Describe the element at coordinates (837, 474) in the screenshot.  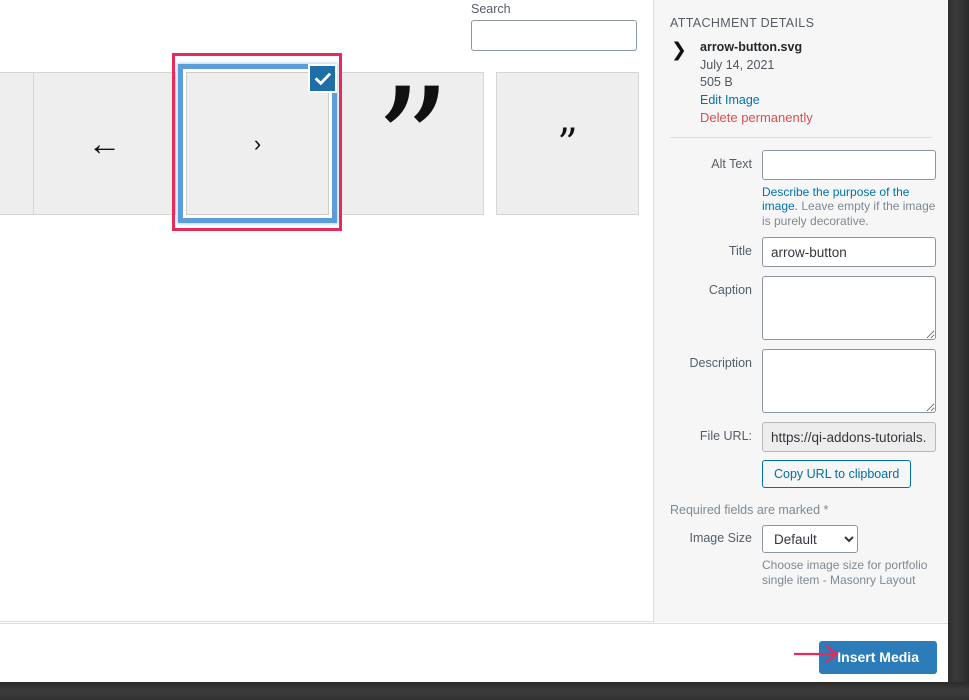
I see `copy-url-button: Copy URL to clipboard` at that location.